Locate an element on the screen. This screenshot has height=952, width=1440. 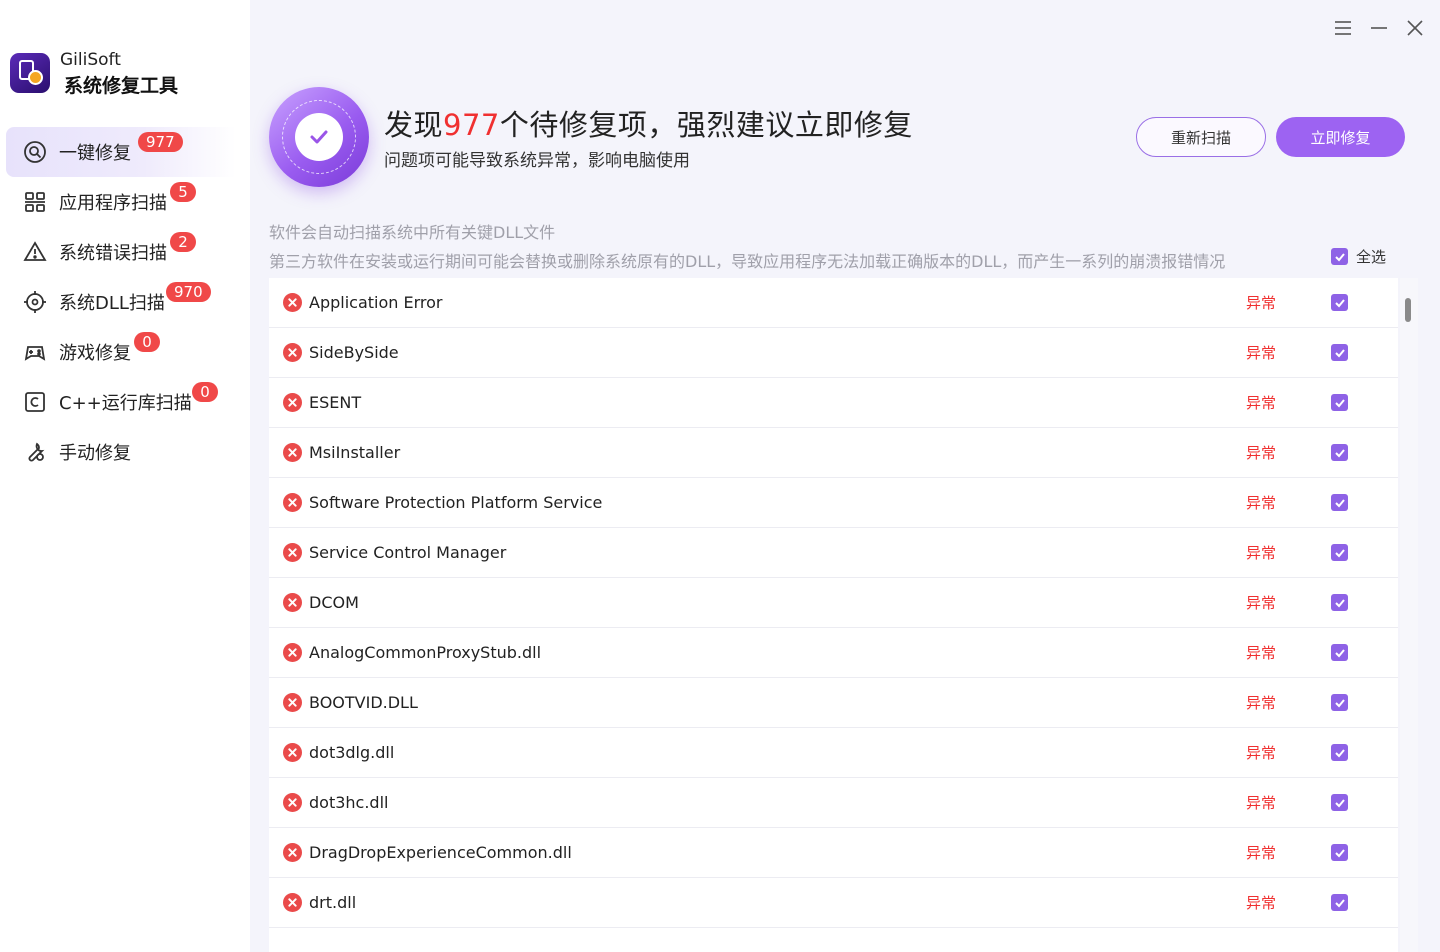
issue-name: MsiInstaller is located at coordinates (355, 452).